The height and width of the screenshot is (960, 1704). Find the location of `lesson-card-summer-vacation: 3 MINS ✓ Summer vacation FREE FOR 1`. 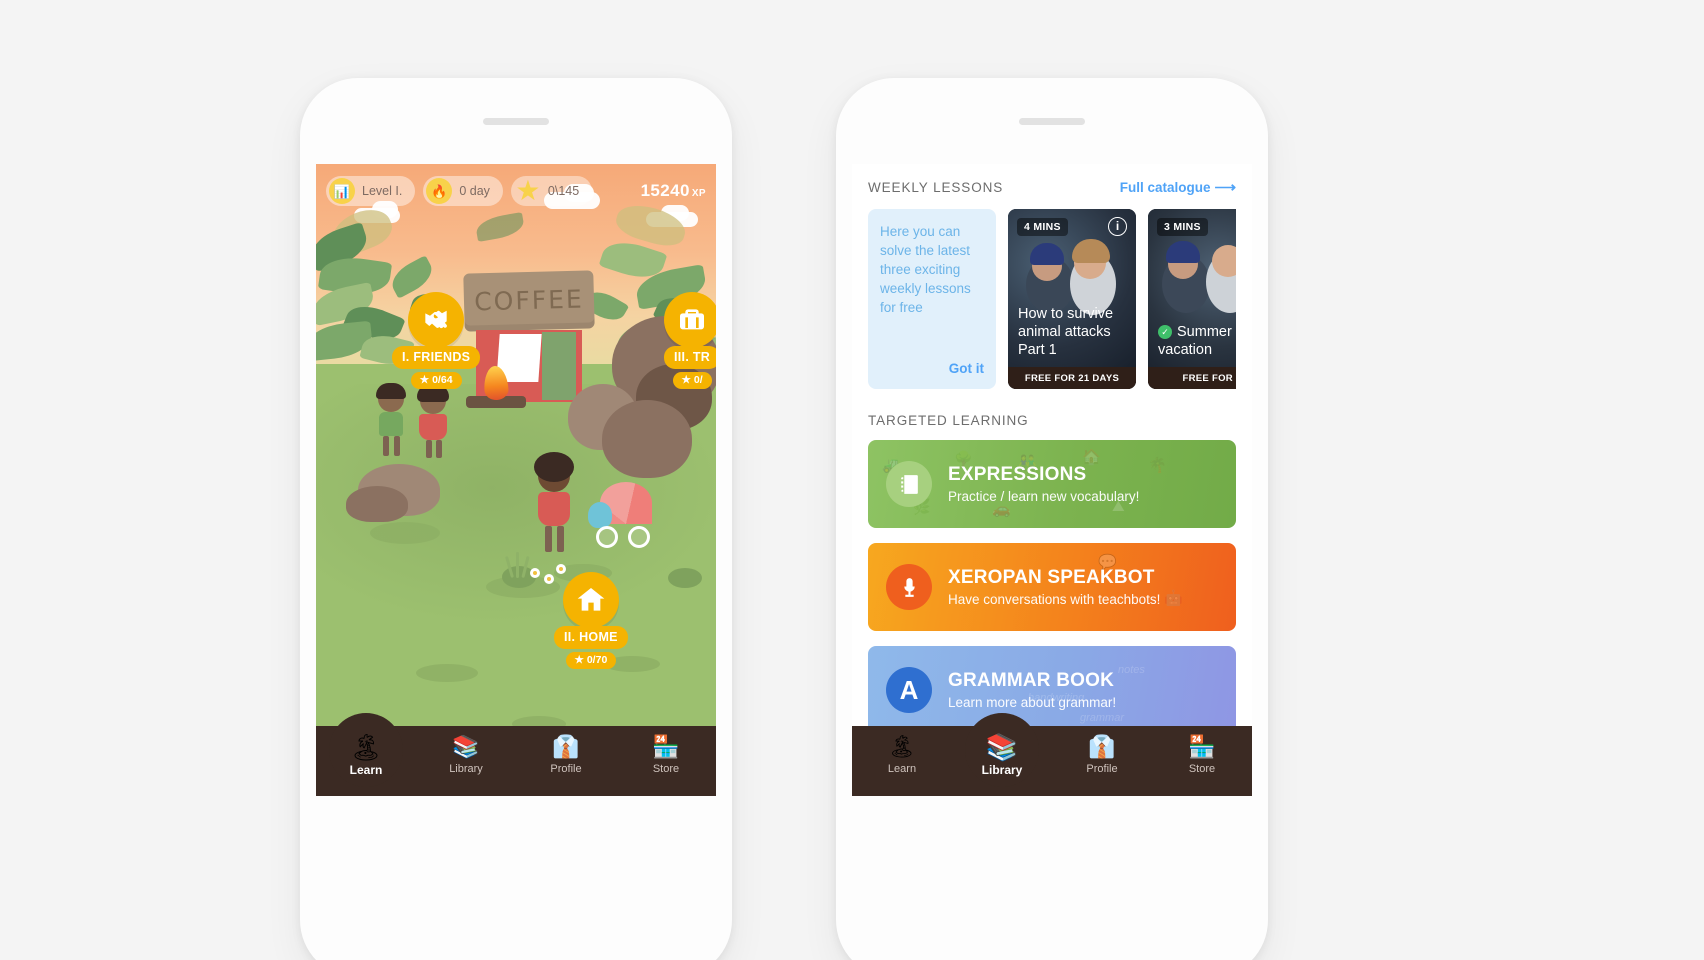

lesson-card-summer-vacation: 3 MINS ✓ Summer vacation FREE FOR 1 is located at coordinates (1192, 299).